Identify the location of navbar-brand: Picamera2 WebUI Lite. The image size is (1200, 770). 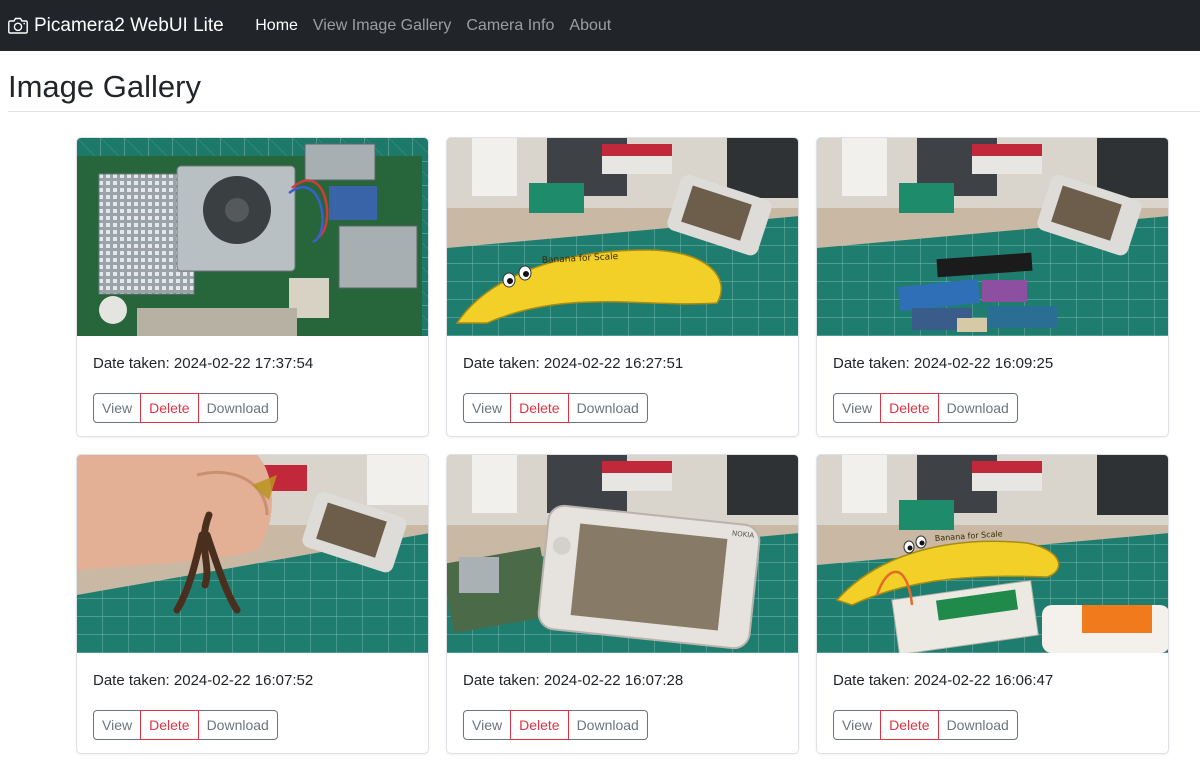
(116, 25).